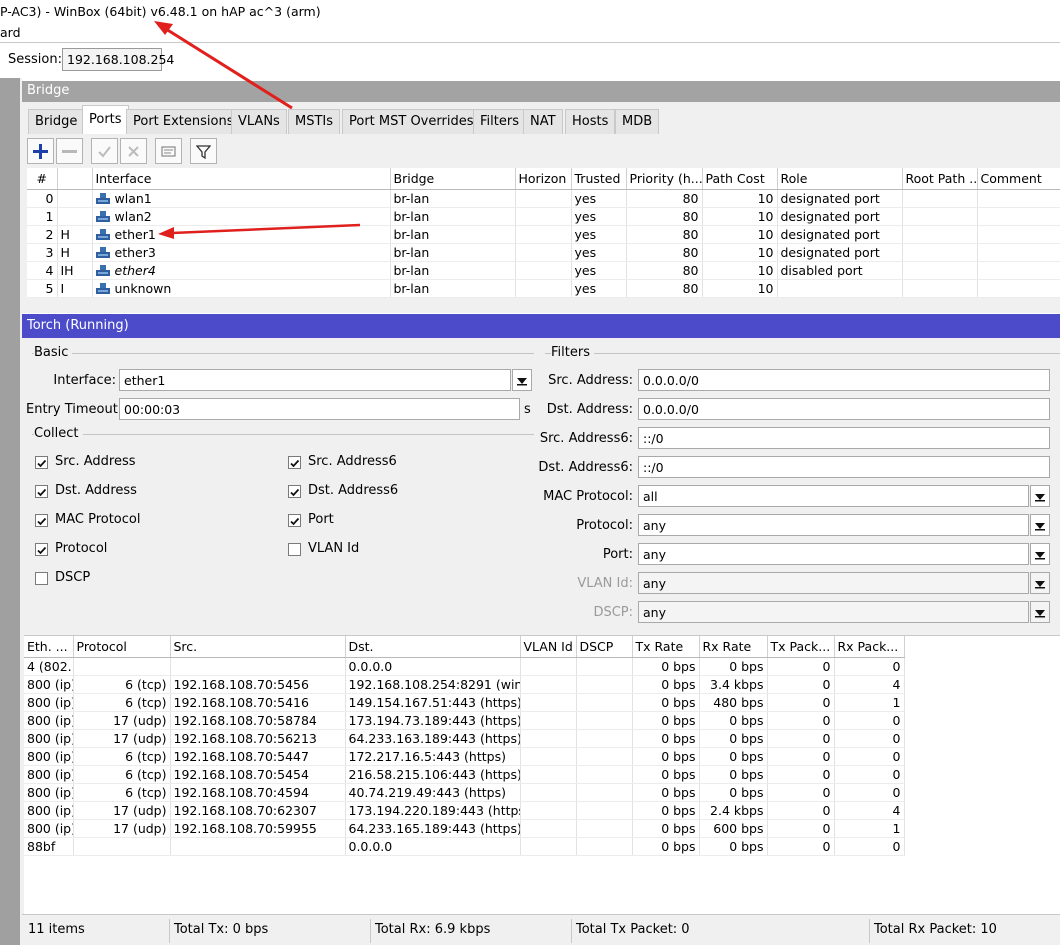  What do you see at coordinates (844, 467) in the screenshot?
I see `dst-address6-field: ::/0` at bounding box center [844, 467].